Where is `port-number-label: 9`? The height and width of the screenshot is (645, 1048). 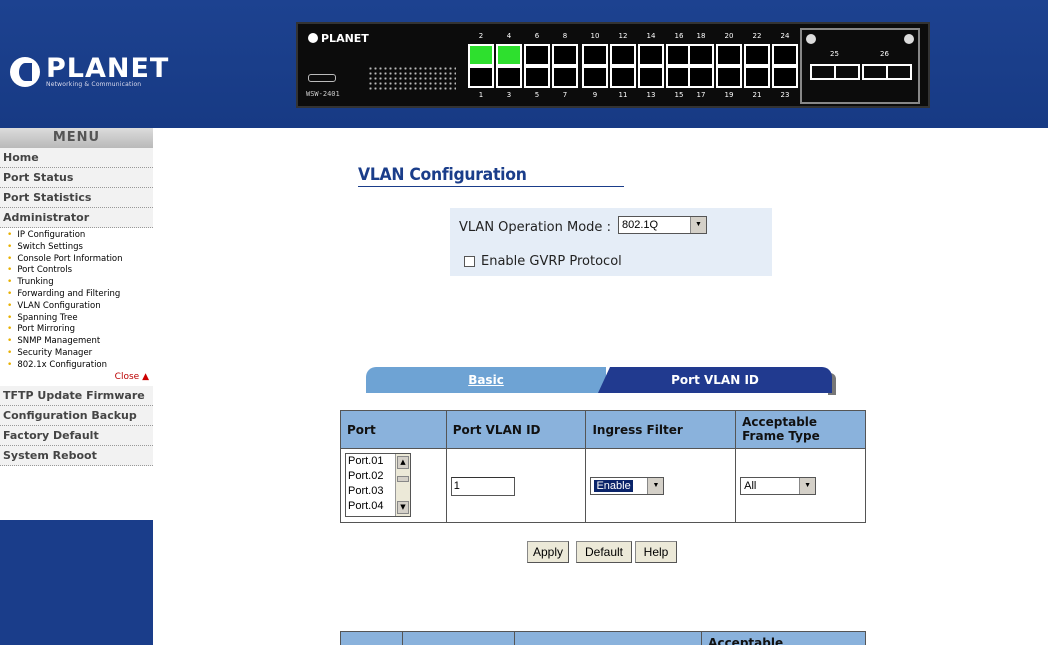 port-number-label: 9 is located at coordinates (595, 95).